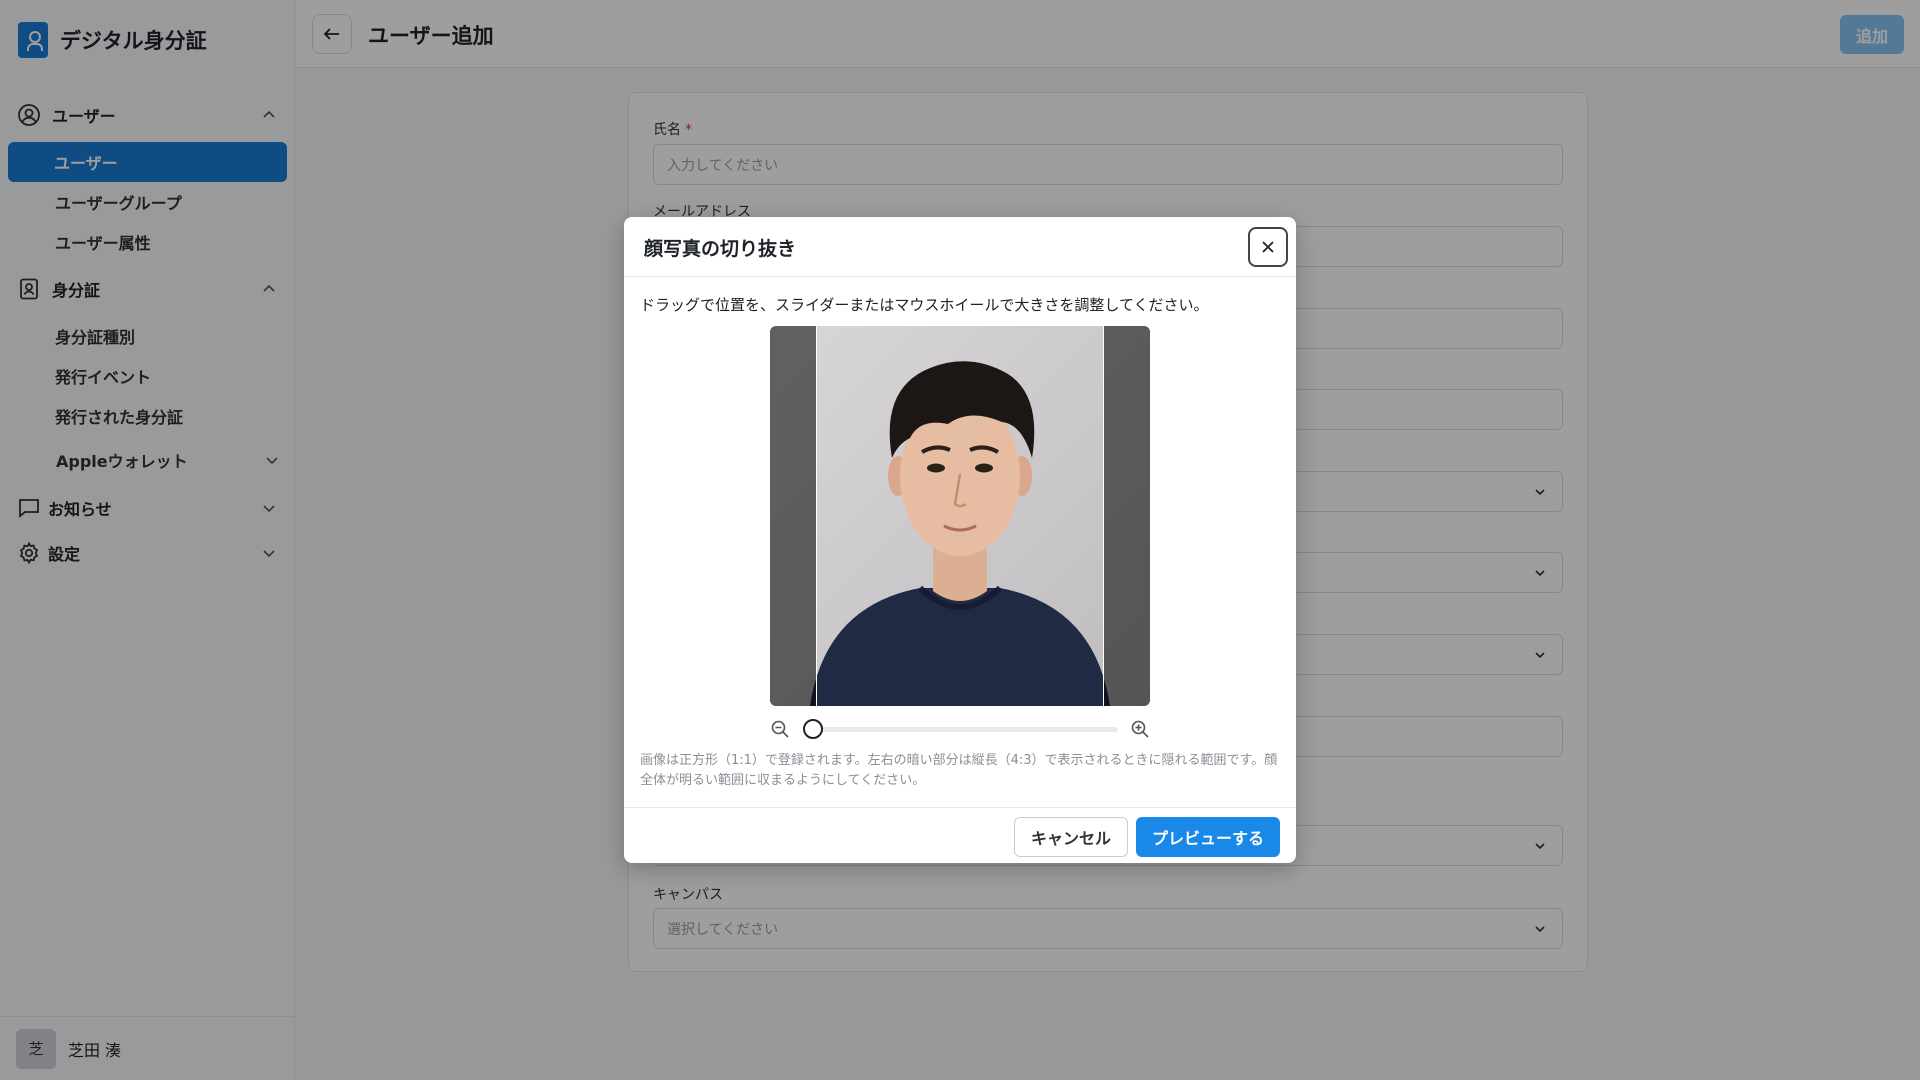  I want to click on zoom-in-icon, so click(1140, 729).